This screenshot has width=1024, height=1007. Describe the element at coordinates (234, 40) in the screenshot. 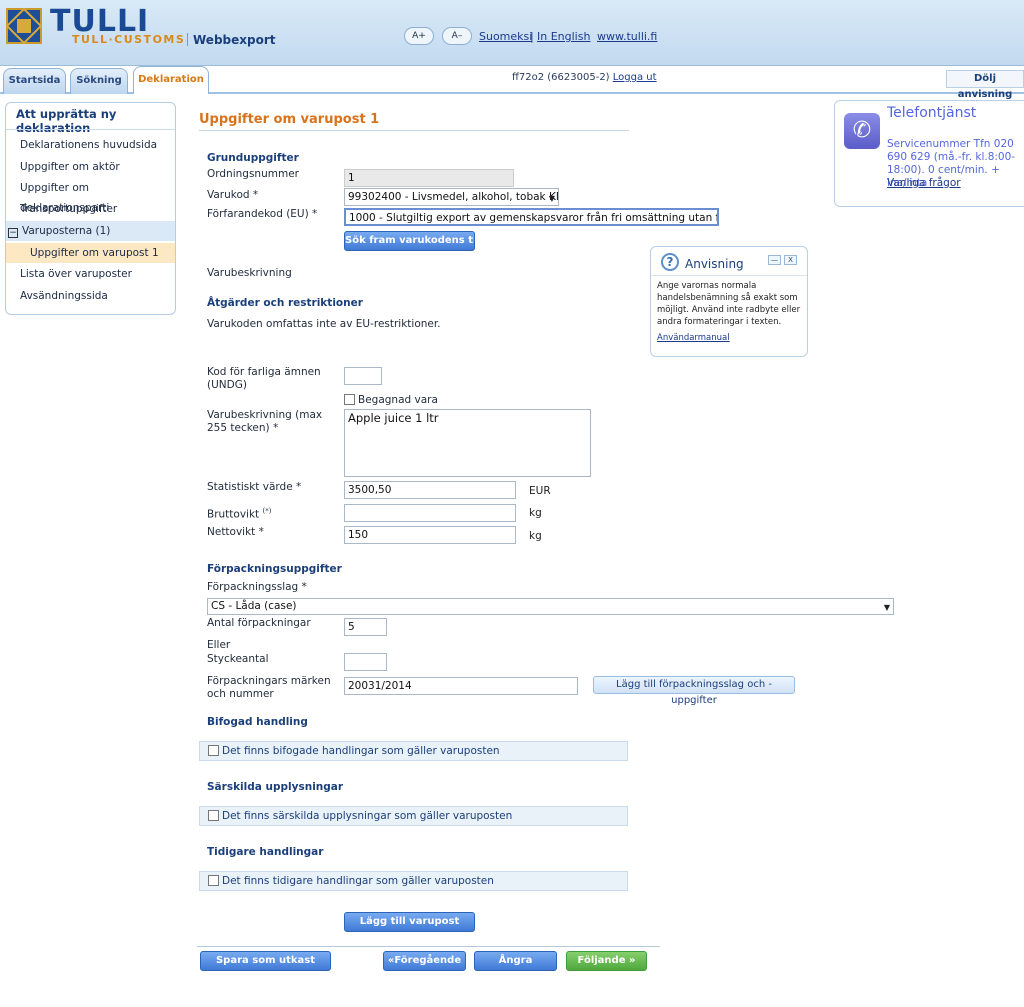

I see `app-name: Webbexport` at that location.